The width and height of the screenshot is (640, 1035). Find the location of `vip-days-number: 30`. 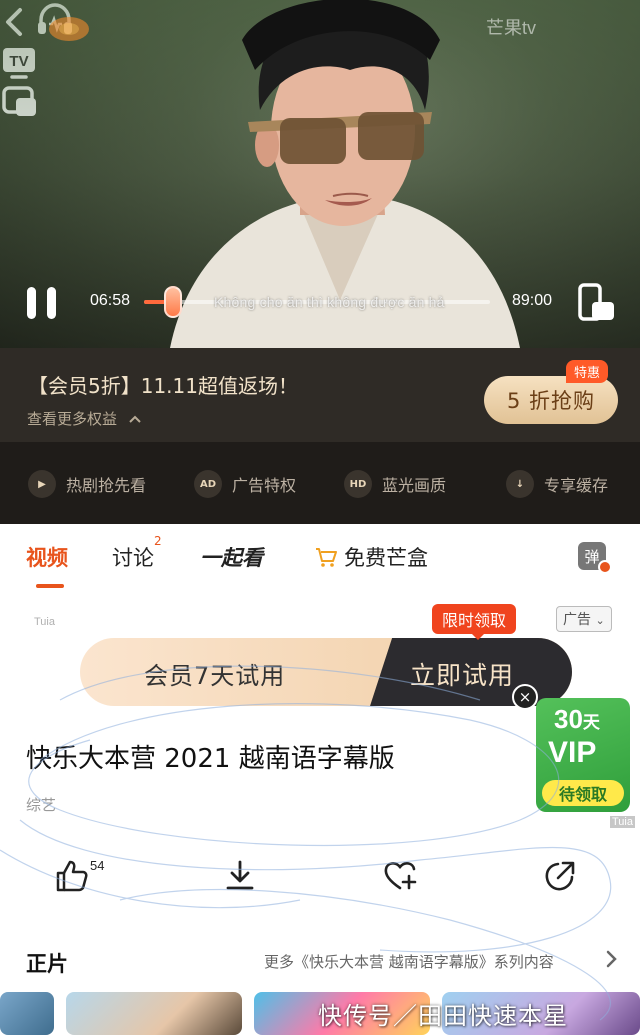

vip-days-number: 30 is located at coordinates (568, 719).